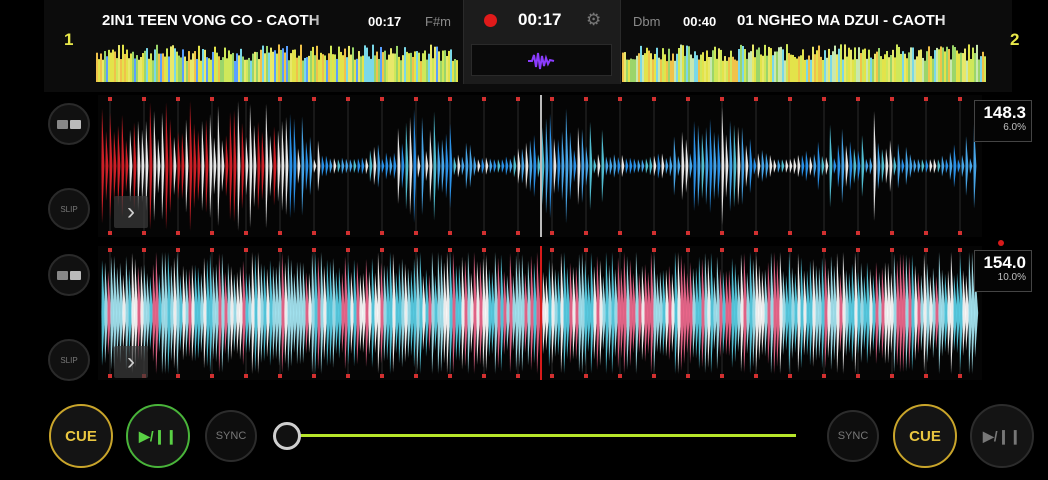 Image resolution: width=1048 pixels, height=480 pixels. I want to click on deck2-play-pause-button: ▶/❙❙, so click(1002, 436).